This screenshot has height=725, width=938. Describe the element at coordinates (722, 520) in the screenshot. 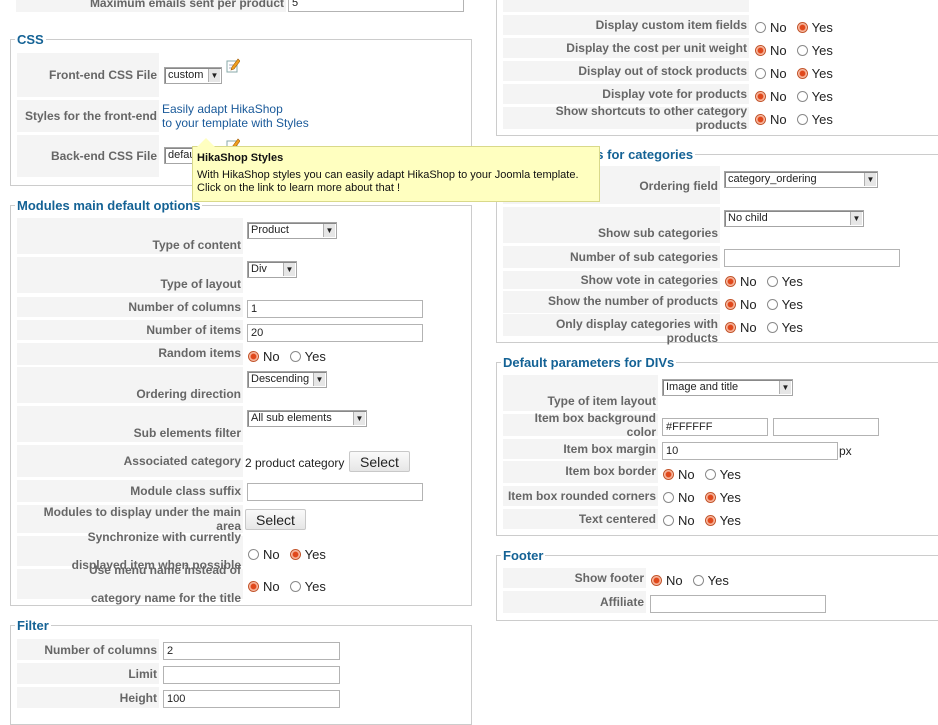

I see `centered-yes-option: Yes` at that location.